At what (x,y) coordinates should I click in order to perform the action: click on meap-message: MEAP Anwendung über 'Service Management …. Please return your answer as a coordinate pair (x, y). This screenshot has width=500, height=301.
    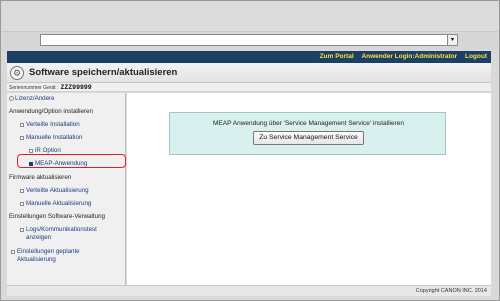
    Looking at the image, I should click on (308, 123).